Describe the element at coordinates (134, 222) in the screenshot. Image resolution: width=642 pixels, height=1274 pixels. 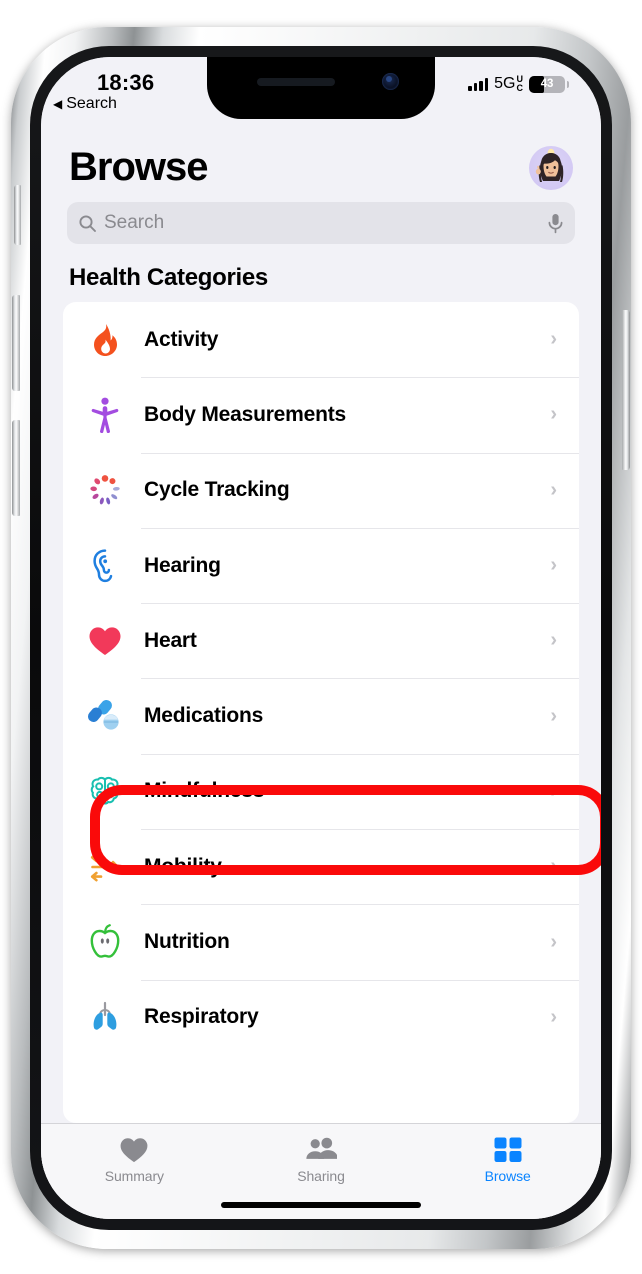
I see `search-placeholder: Search` at that location.